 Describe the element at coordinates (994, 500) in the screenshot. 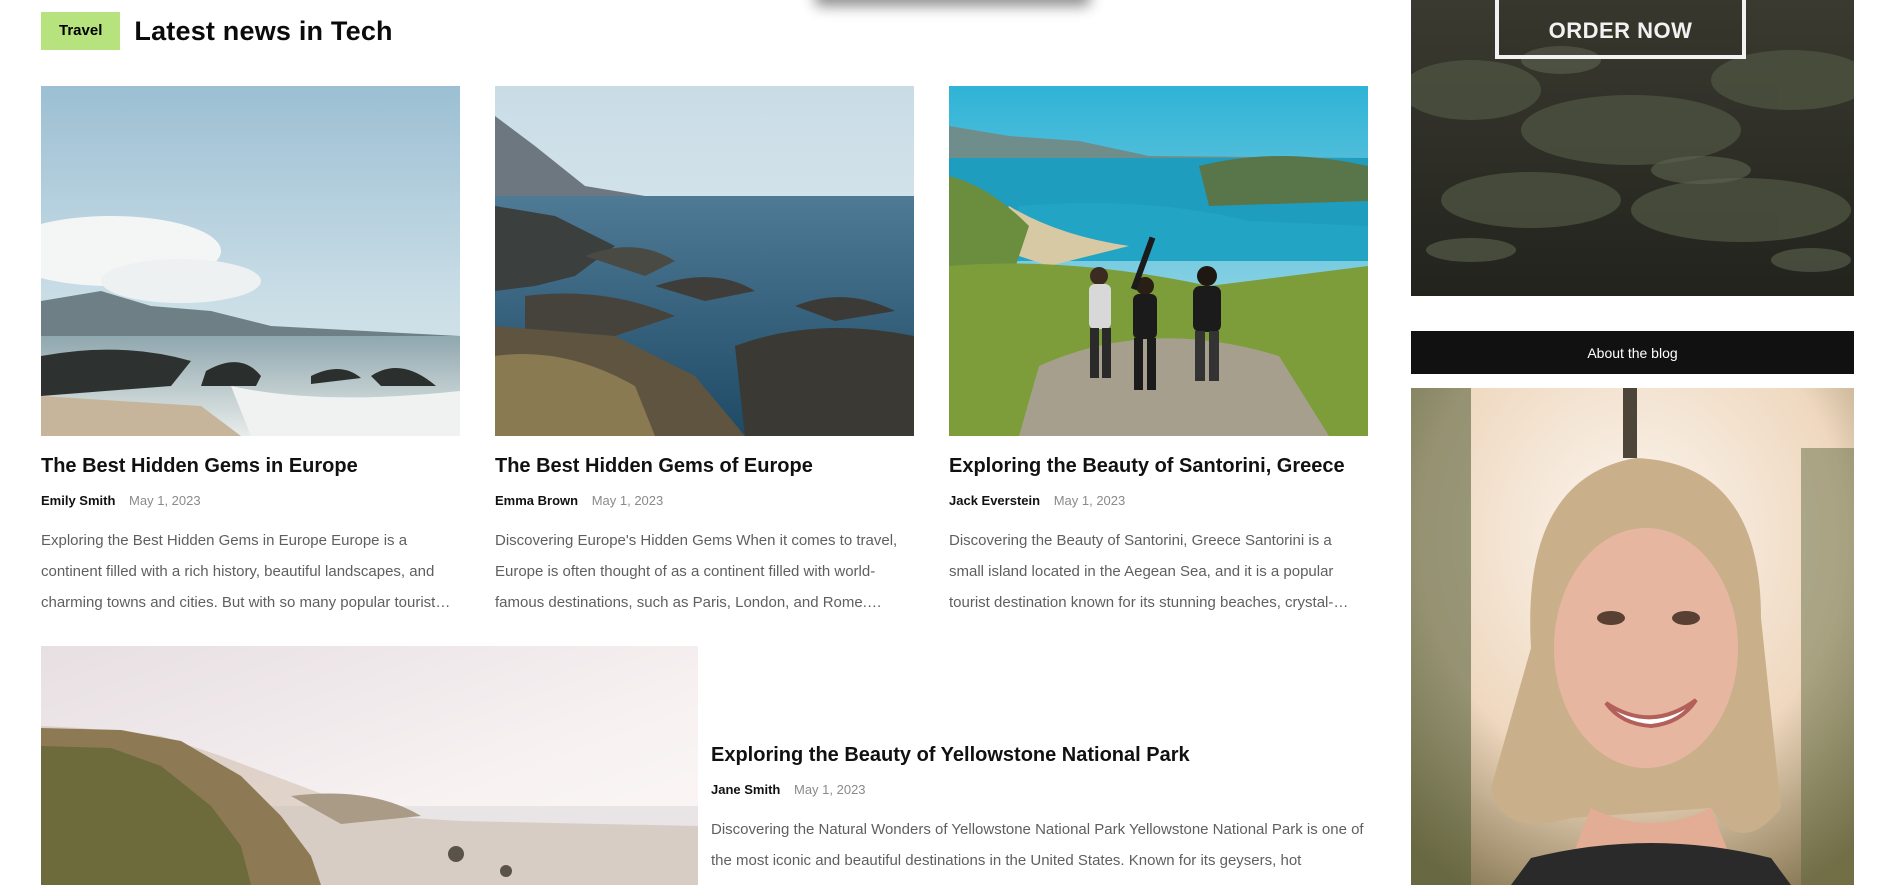

I see `post-author: Jack Everstein` at that location.